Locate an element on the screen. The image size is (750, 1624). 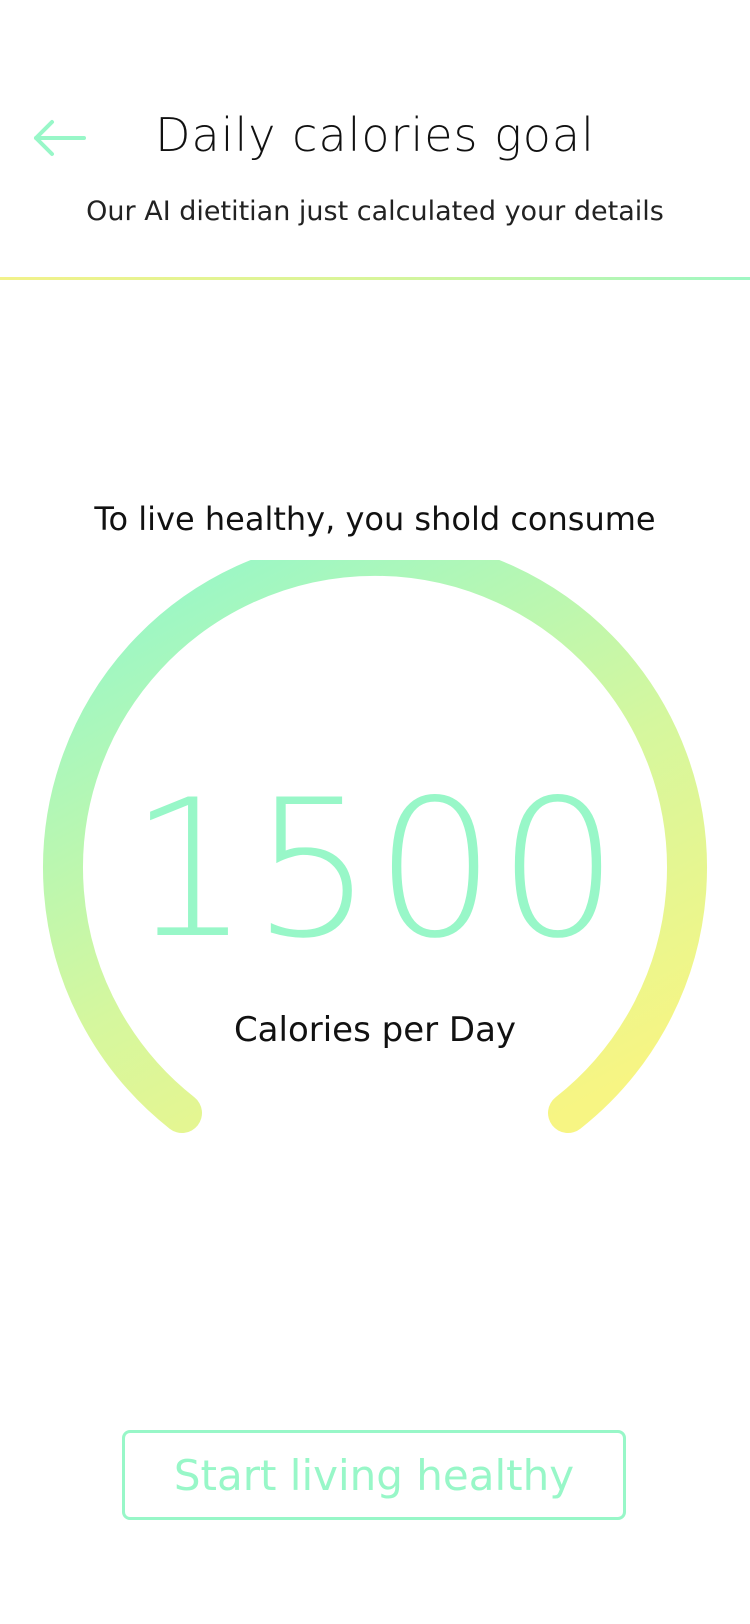
calorie-value: 1500 is located at coordinates (375, 869).